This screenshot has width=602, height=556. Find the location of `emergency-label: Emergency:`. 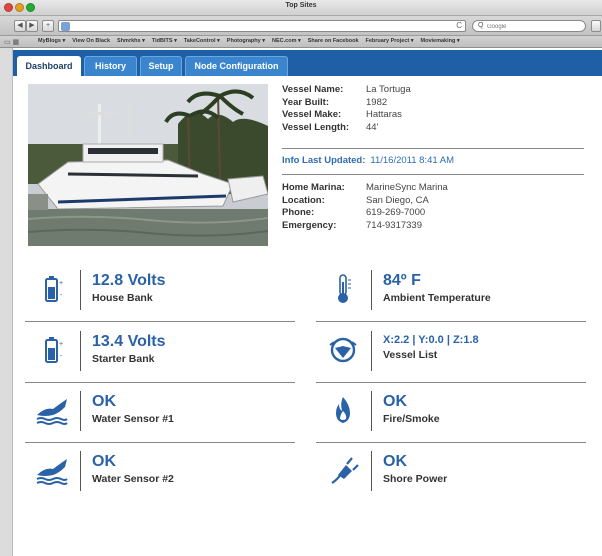

emergency-label: Emergency: is located at coordinates (309, 225).